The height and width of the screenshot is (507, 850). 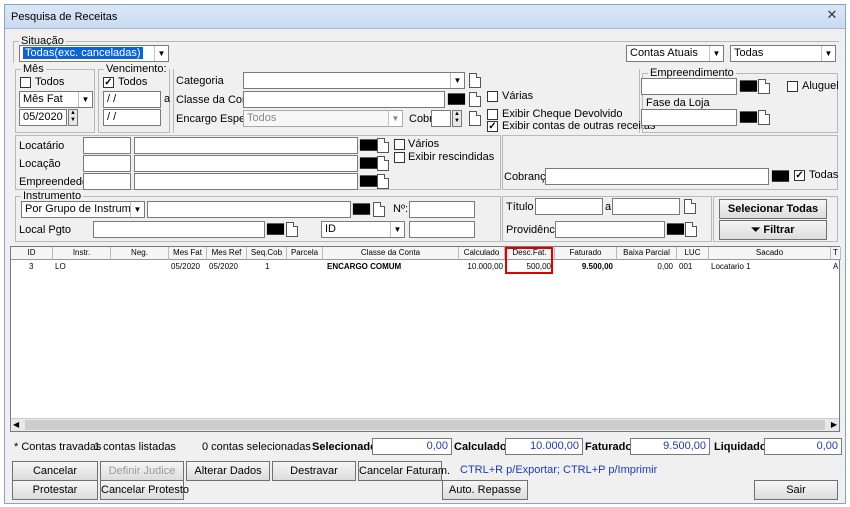 What do you see at coordinates (55, 490) in the screenshot?
I see `protestar-button: Protestar` at bounding box center [55, 490].